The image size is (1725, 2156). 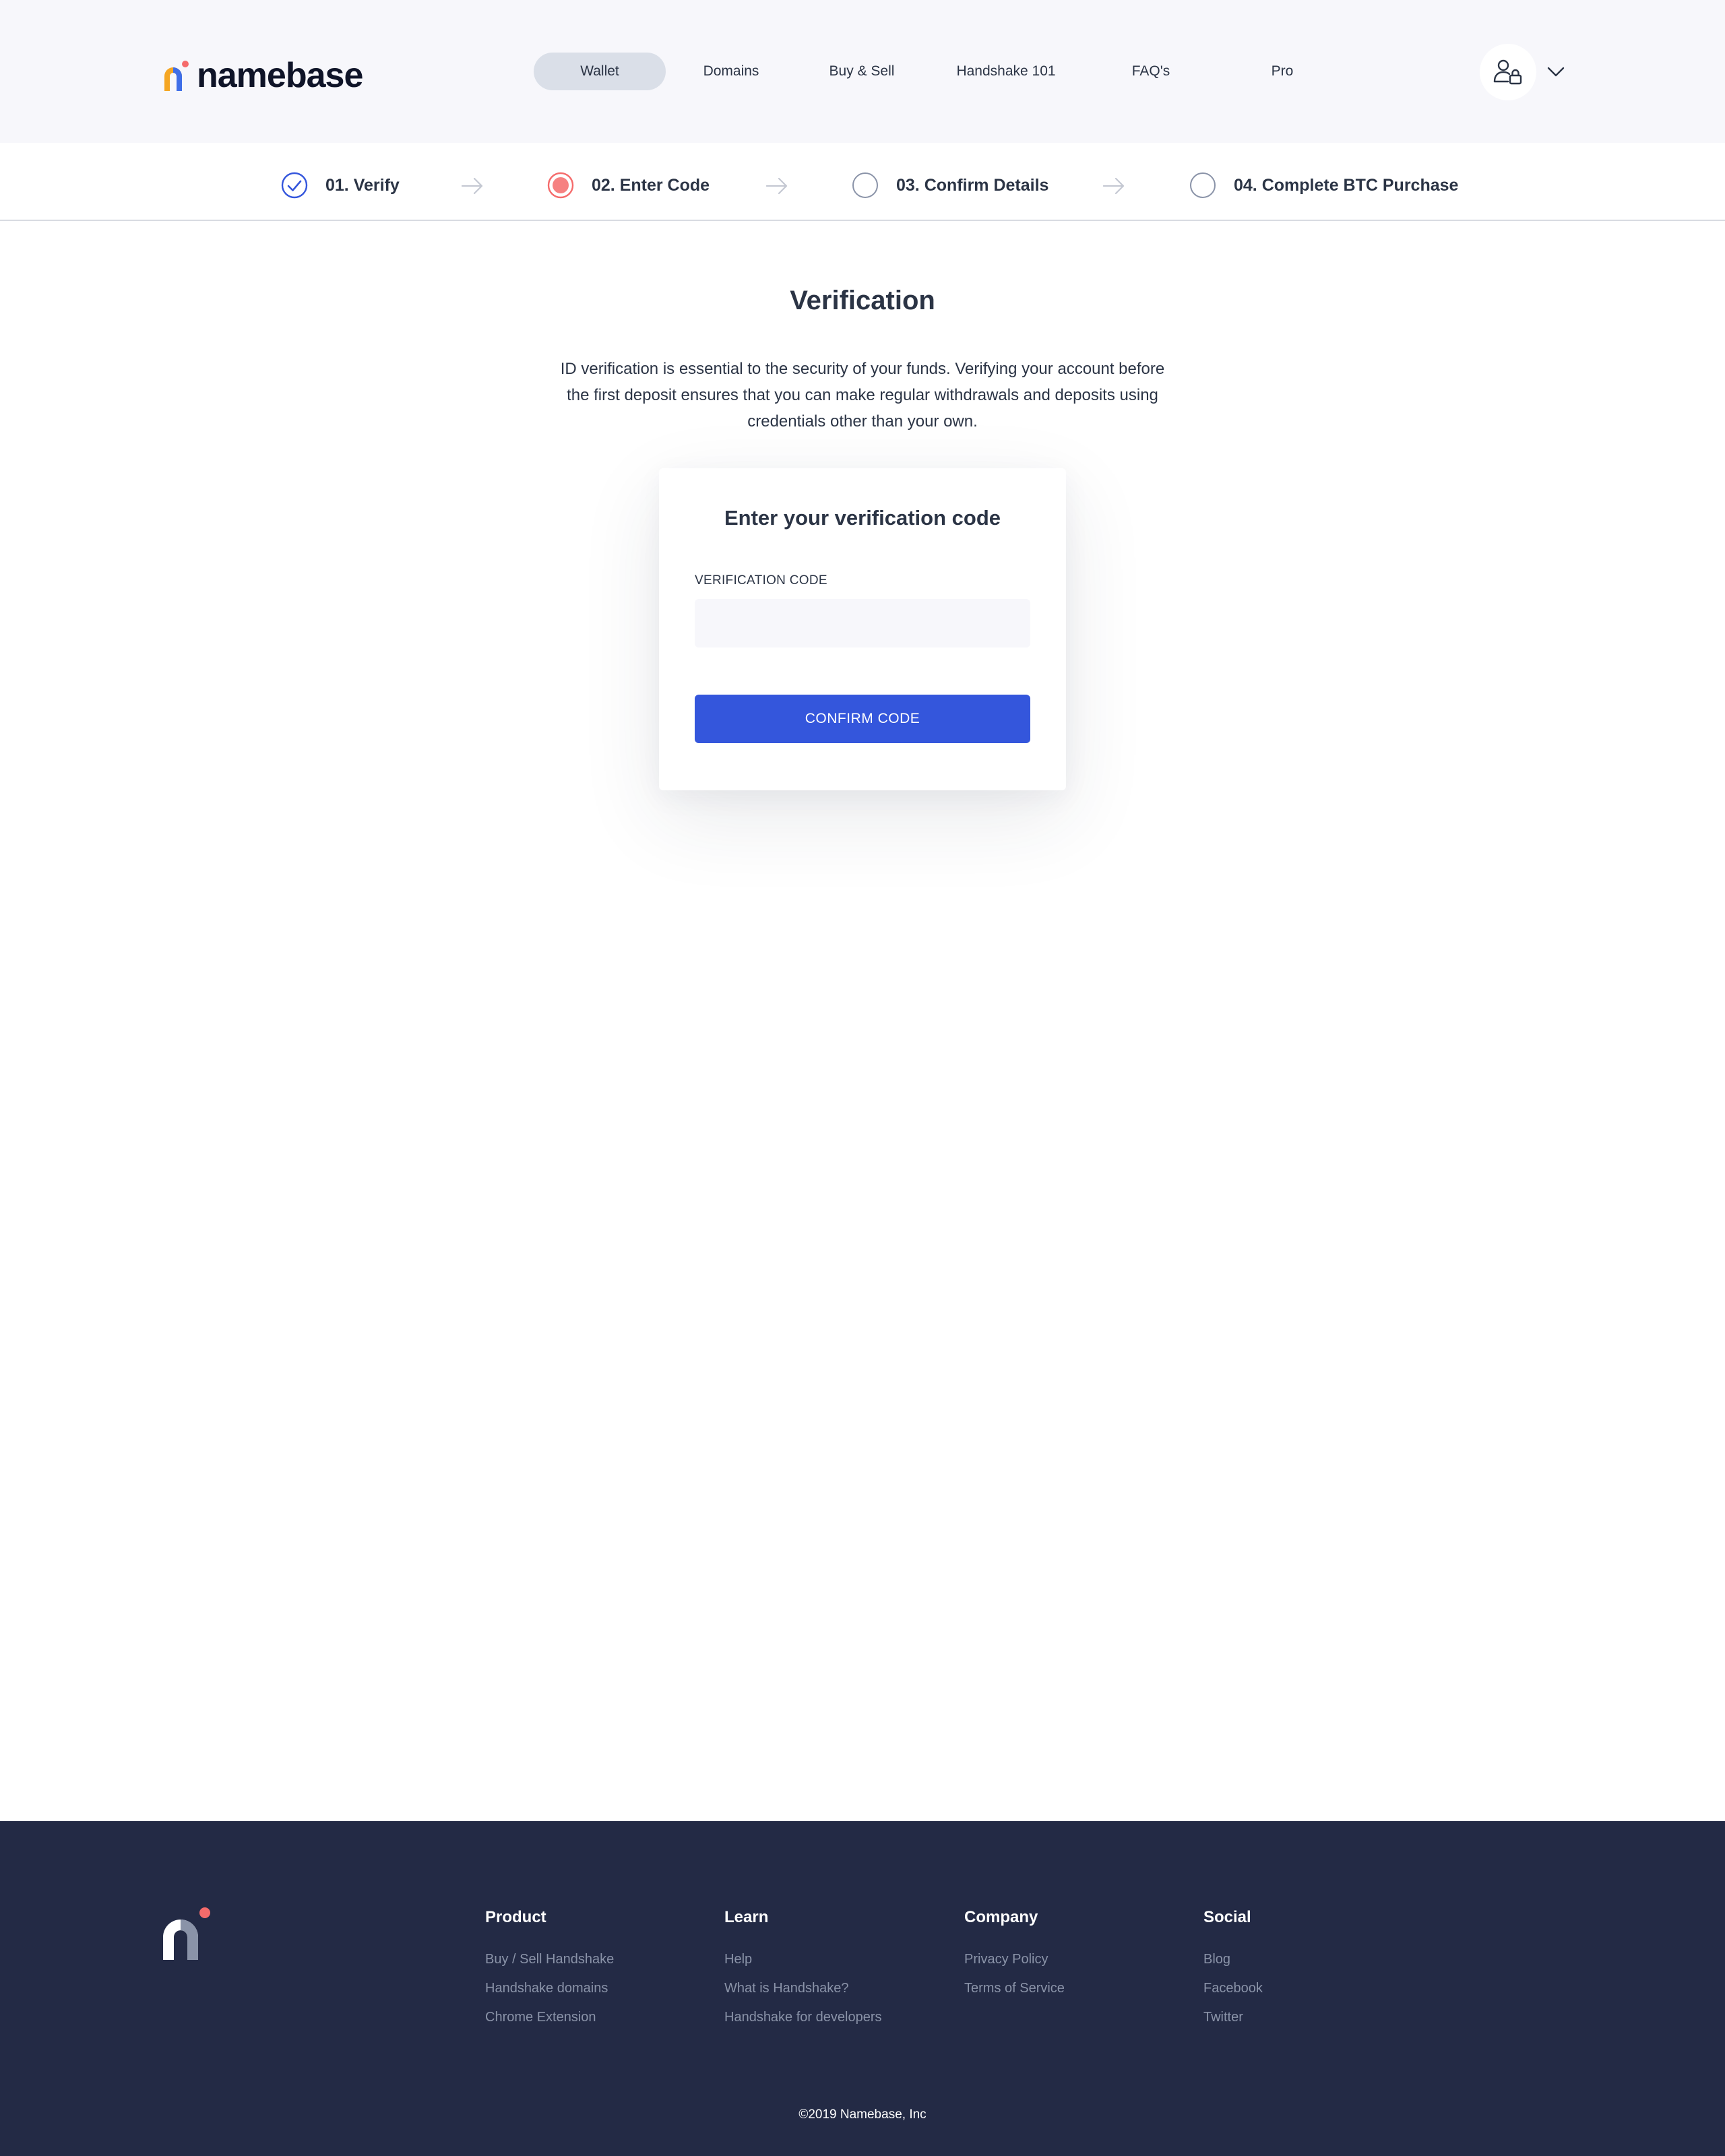 What do you see at coordinates (1346, 185) in the screenshot?
I see `step-label: 04. Complete BTC Purchase` at bounding box center [1346, 185].